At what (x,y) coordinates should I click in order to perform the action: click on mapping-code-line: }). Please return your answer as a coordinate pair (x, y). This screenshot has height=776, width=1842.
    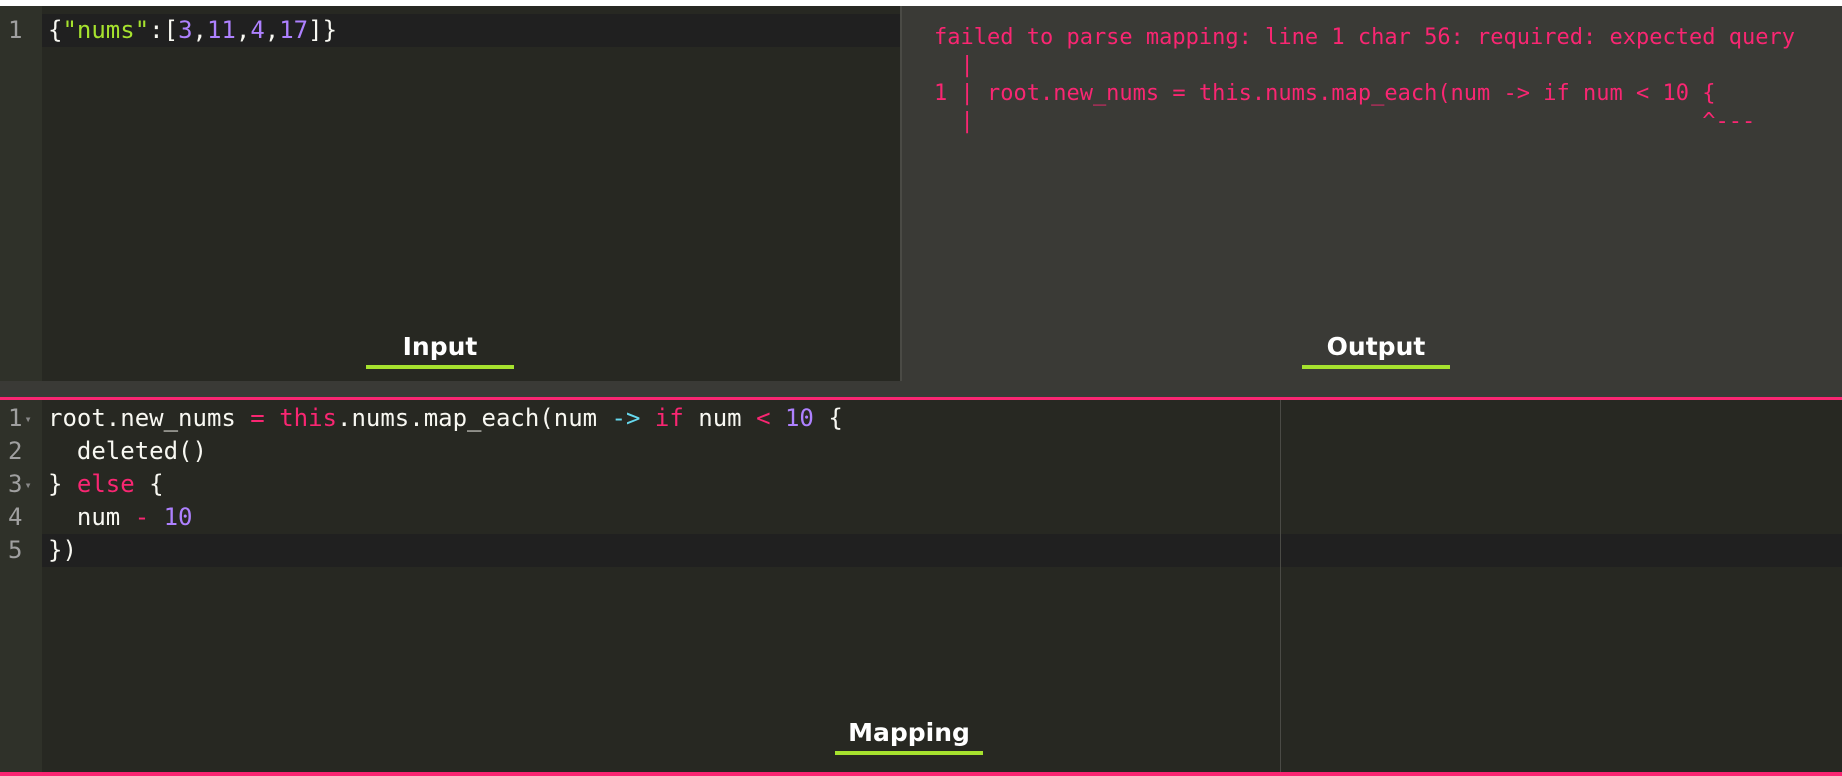
    Looking at the image, I should click on (62, 550).